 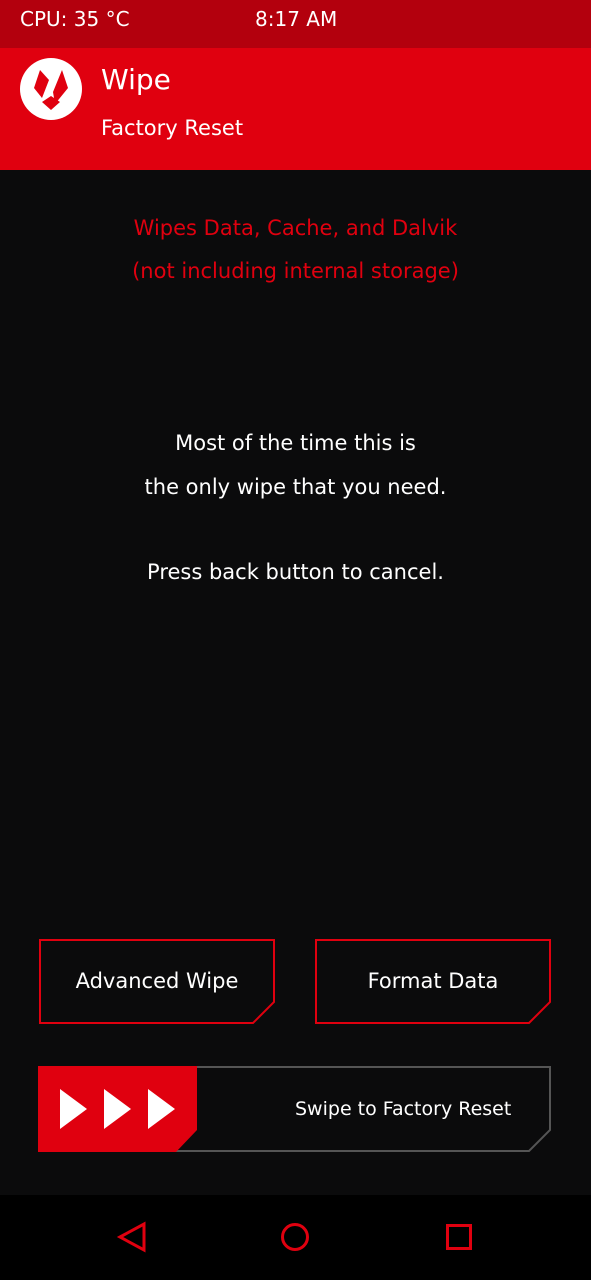 What do you see at coordinates (132, 1237) in the screenshot?
I see `back-triangle-icon` at bounding box center [132, 1237].